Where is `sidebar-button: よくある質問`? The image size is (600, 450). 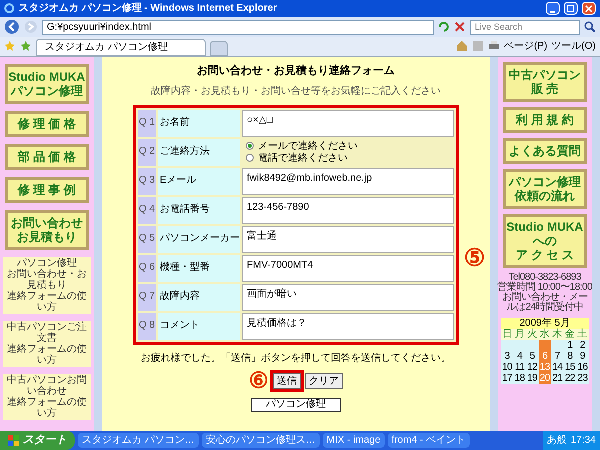 sidebar-button: よくある質問 is located at coordinates (545, 151).